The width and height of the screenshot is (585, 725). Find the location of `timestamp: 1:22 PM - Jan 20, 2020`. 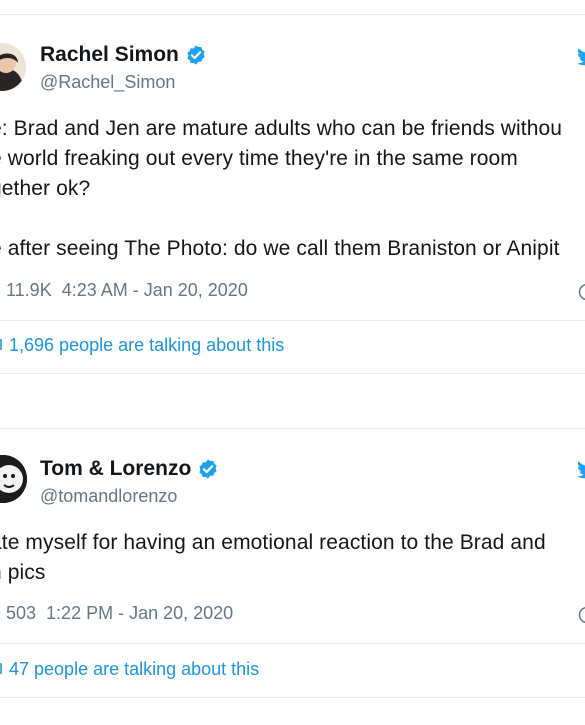

timestamp: 1:22 PM - Jan 20, 2020 is located at coordinates (139, 613).